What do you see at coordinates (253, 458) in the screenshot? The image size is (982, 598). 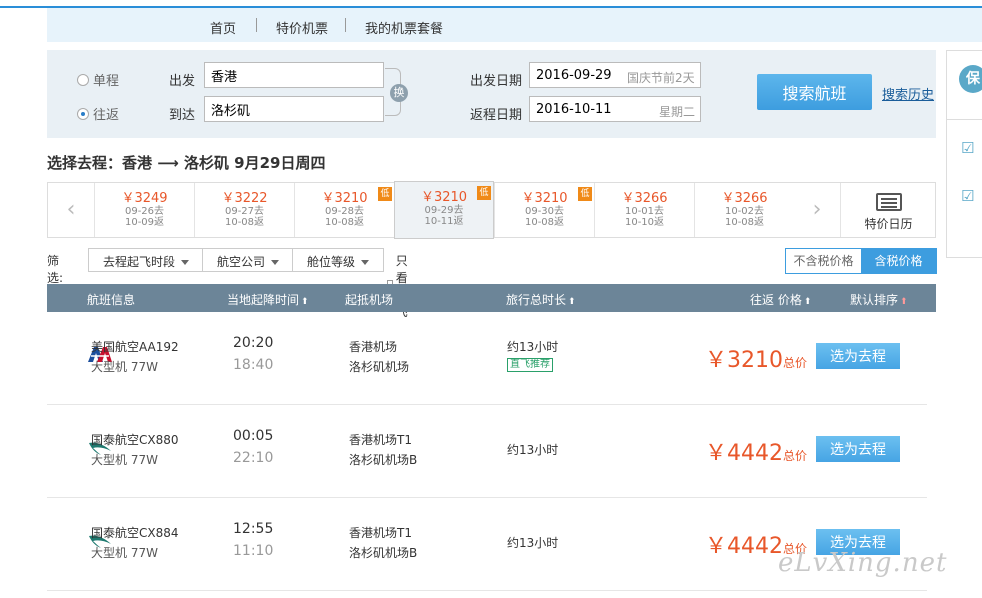 I see `arrival-time: 22:10` at bounding box center [253, 458].